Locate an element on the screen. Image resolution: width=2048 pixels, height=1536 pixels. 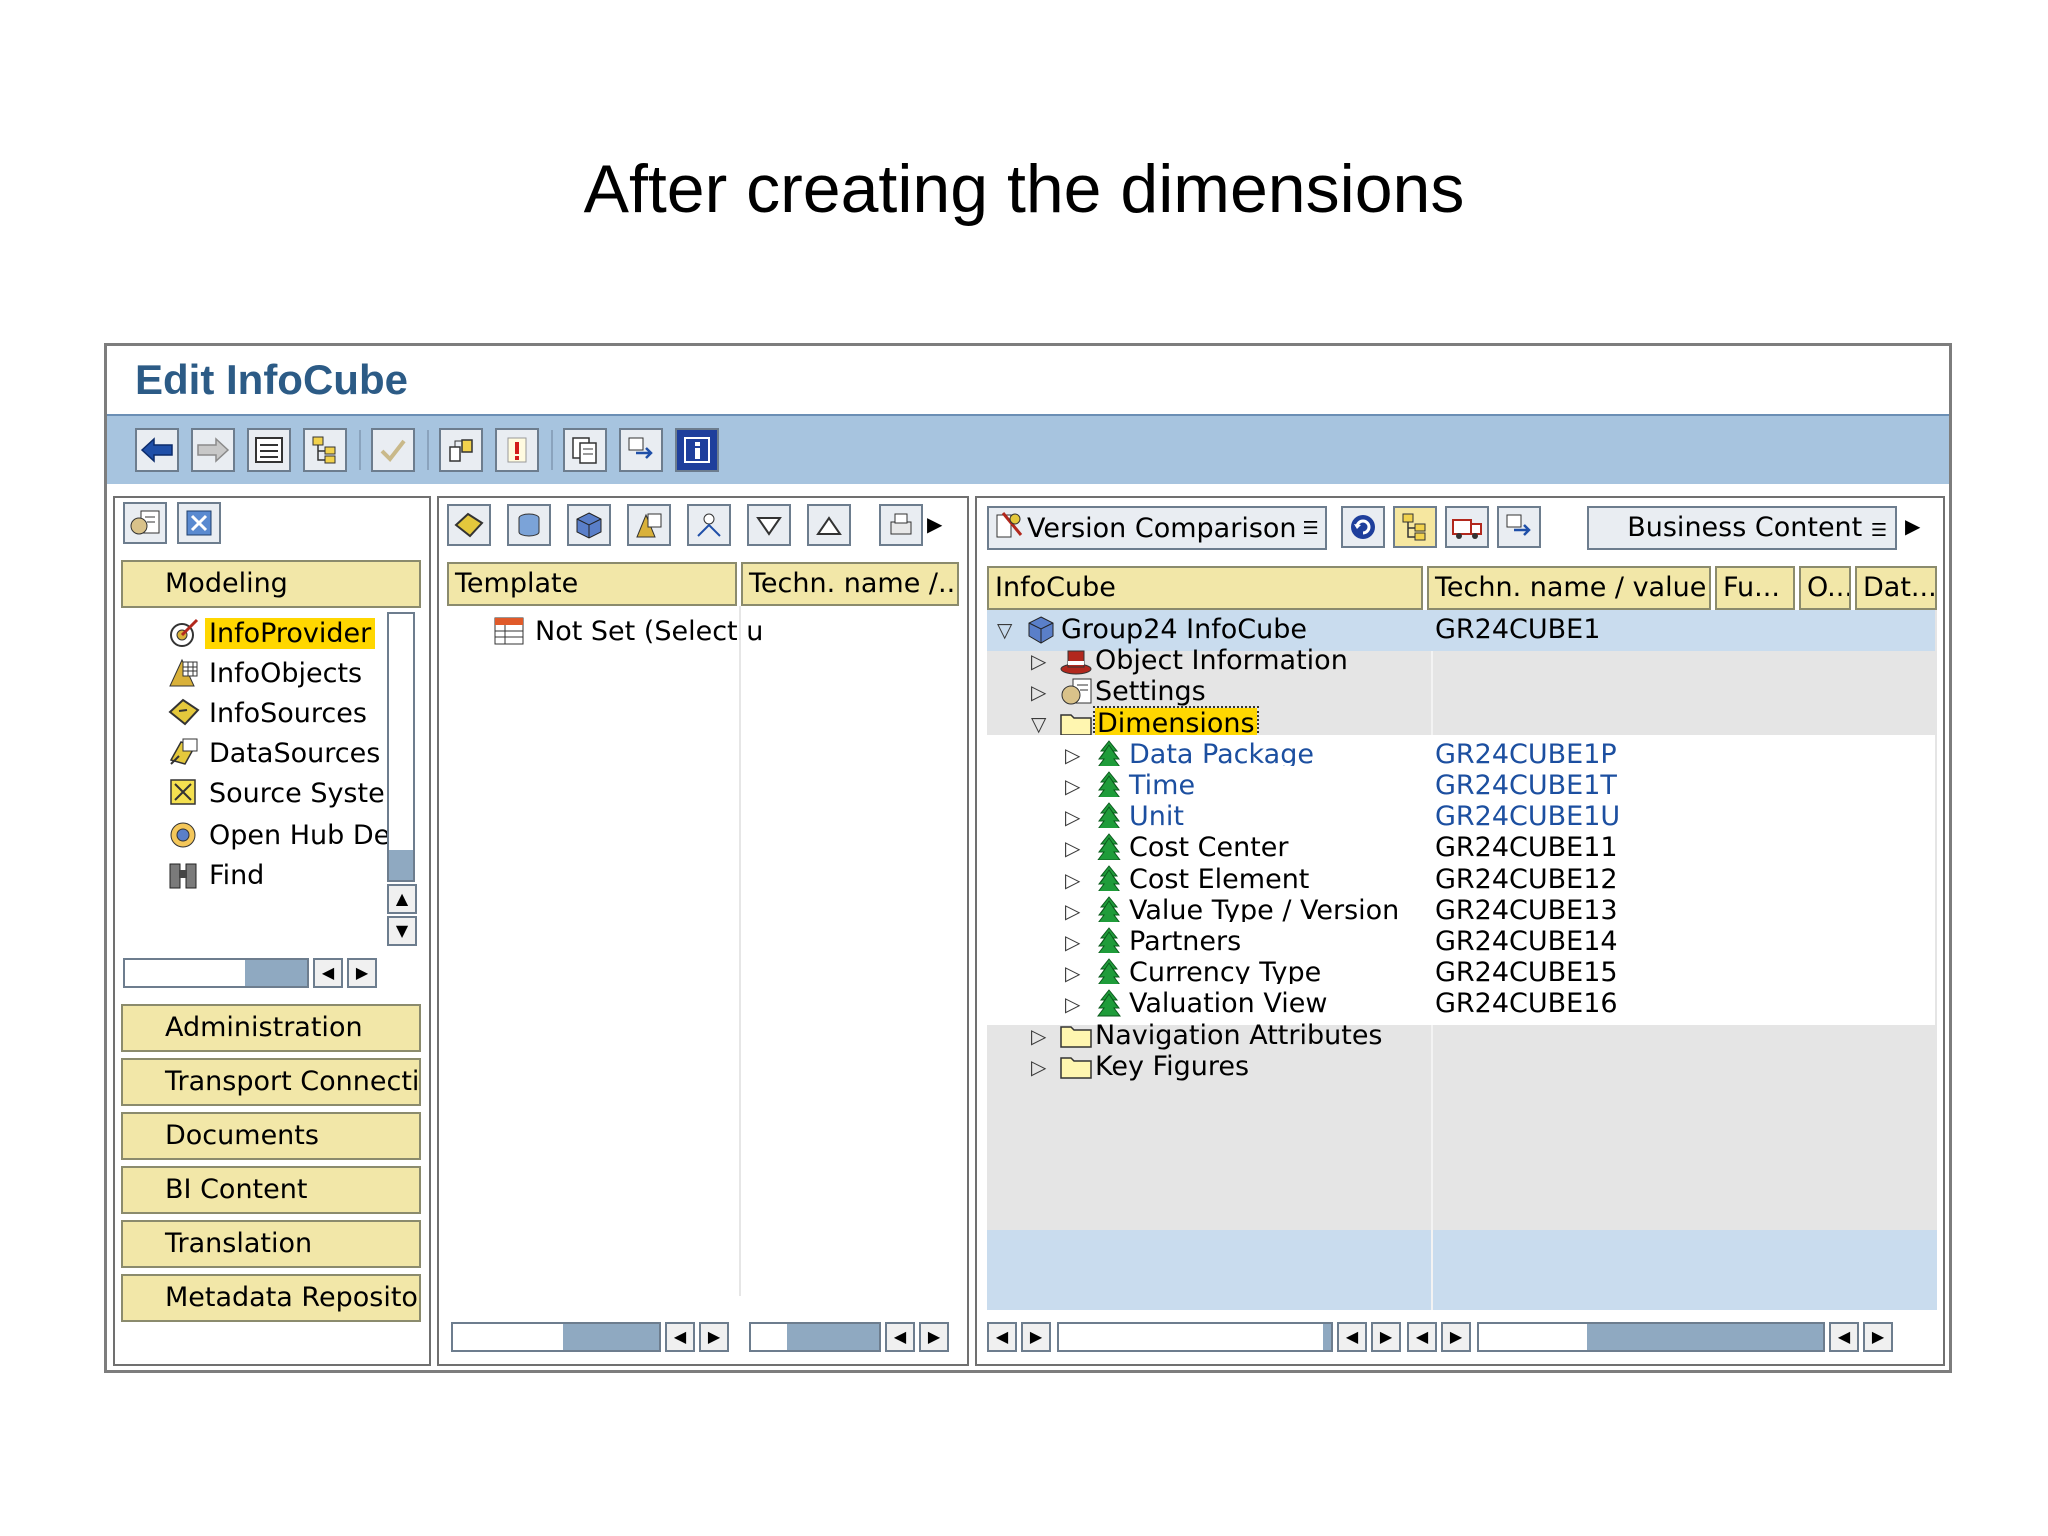
back-arrow-icon is located at coordinates (157, 450).